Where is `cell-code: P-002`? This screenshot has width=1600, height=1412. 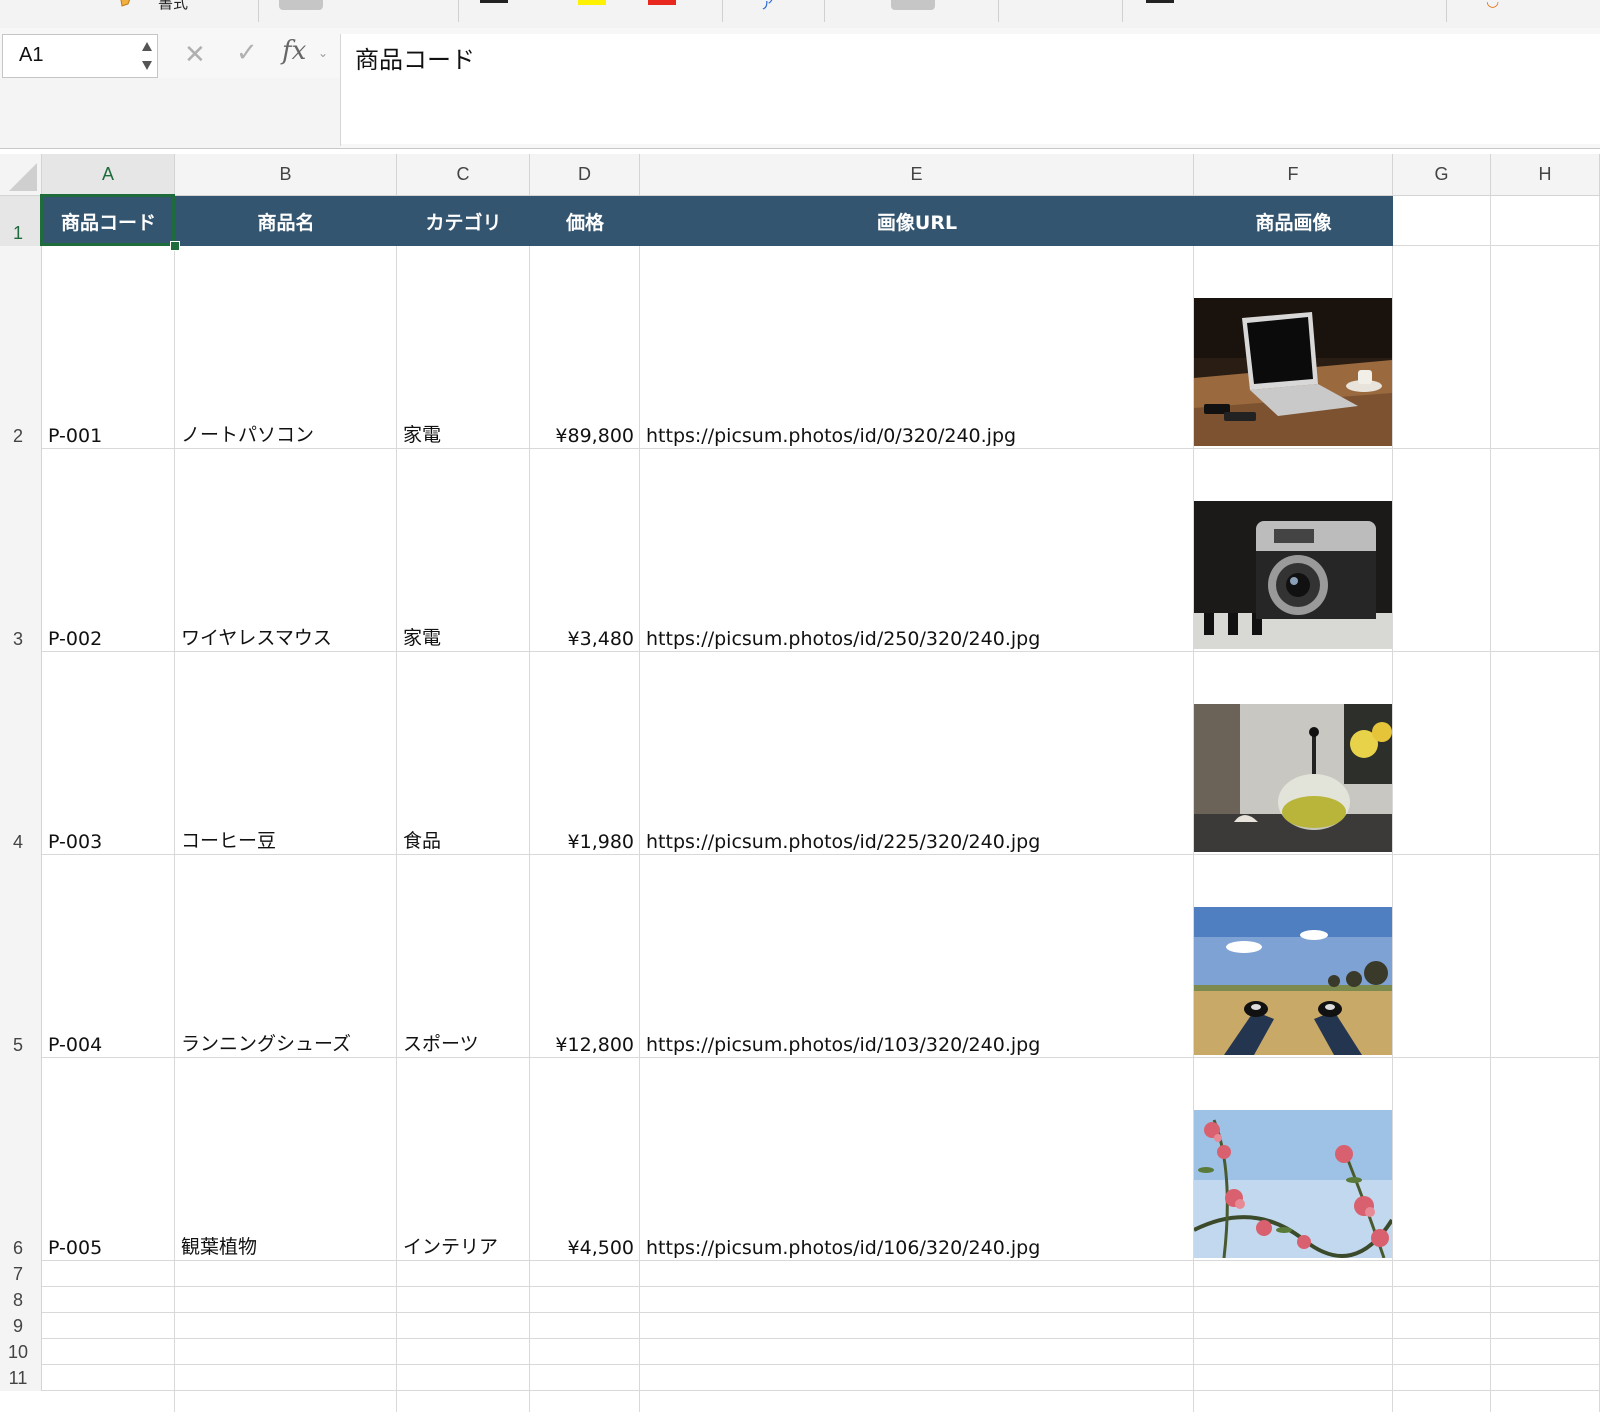
cell-code: P-002 is located at coordinates (108, 550).